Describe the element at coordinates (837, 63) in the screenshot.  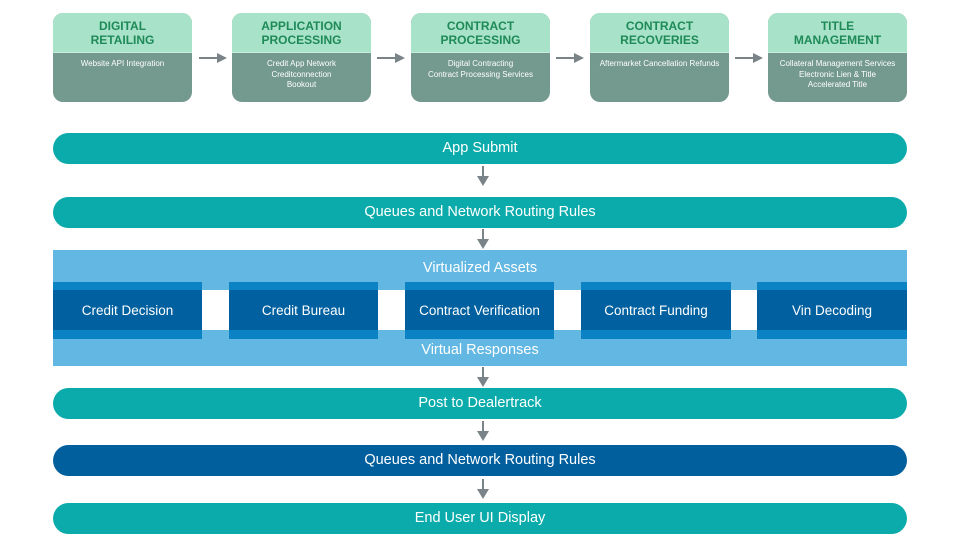
I see `stage-item: Collateral Management Services` at that location.